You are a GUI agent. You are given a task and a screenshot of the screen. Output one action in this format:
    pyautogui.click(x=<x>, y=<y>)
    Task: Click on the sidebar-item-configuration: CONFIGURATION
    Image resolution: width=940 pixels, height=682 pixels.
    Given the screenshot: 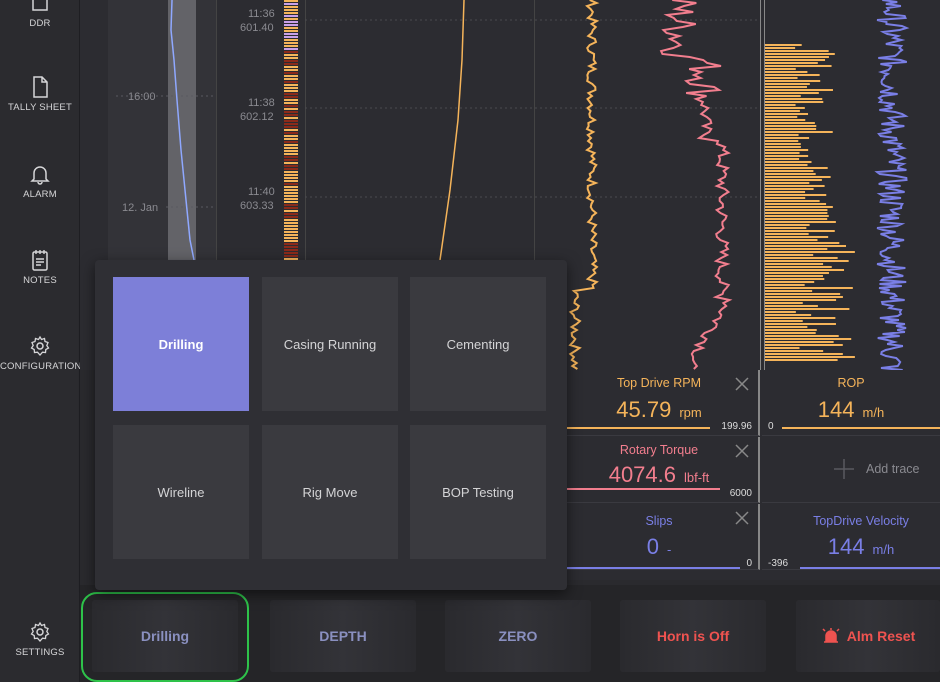 What is the action you would take?
    pyautogui.click(x=40, y=353)
    